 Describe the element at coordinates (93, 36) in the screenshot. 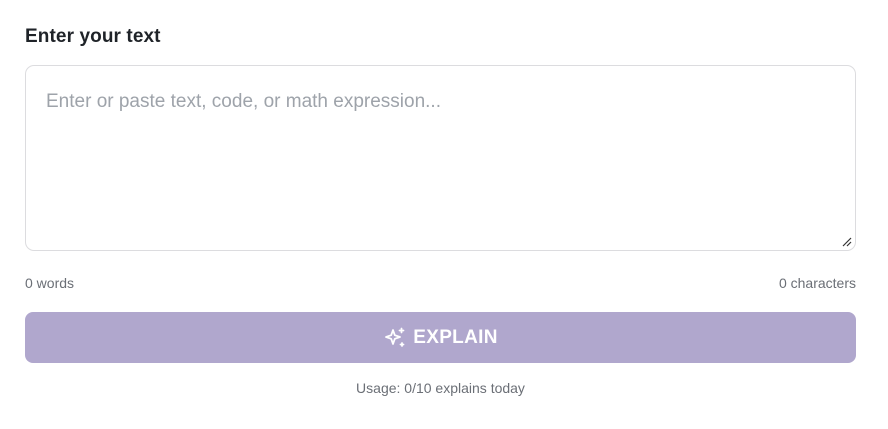

I see `input-label: Enter your text` at that location.